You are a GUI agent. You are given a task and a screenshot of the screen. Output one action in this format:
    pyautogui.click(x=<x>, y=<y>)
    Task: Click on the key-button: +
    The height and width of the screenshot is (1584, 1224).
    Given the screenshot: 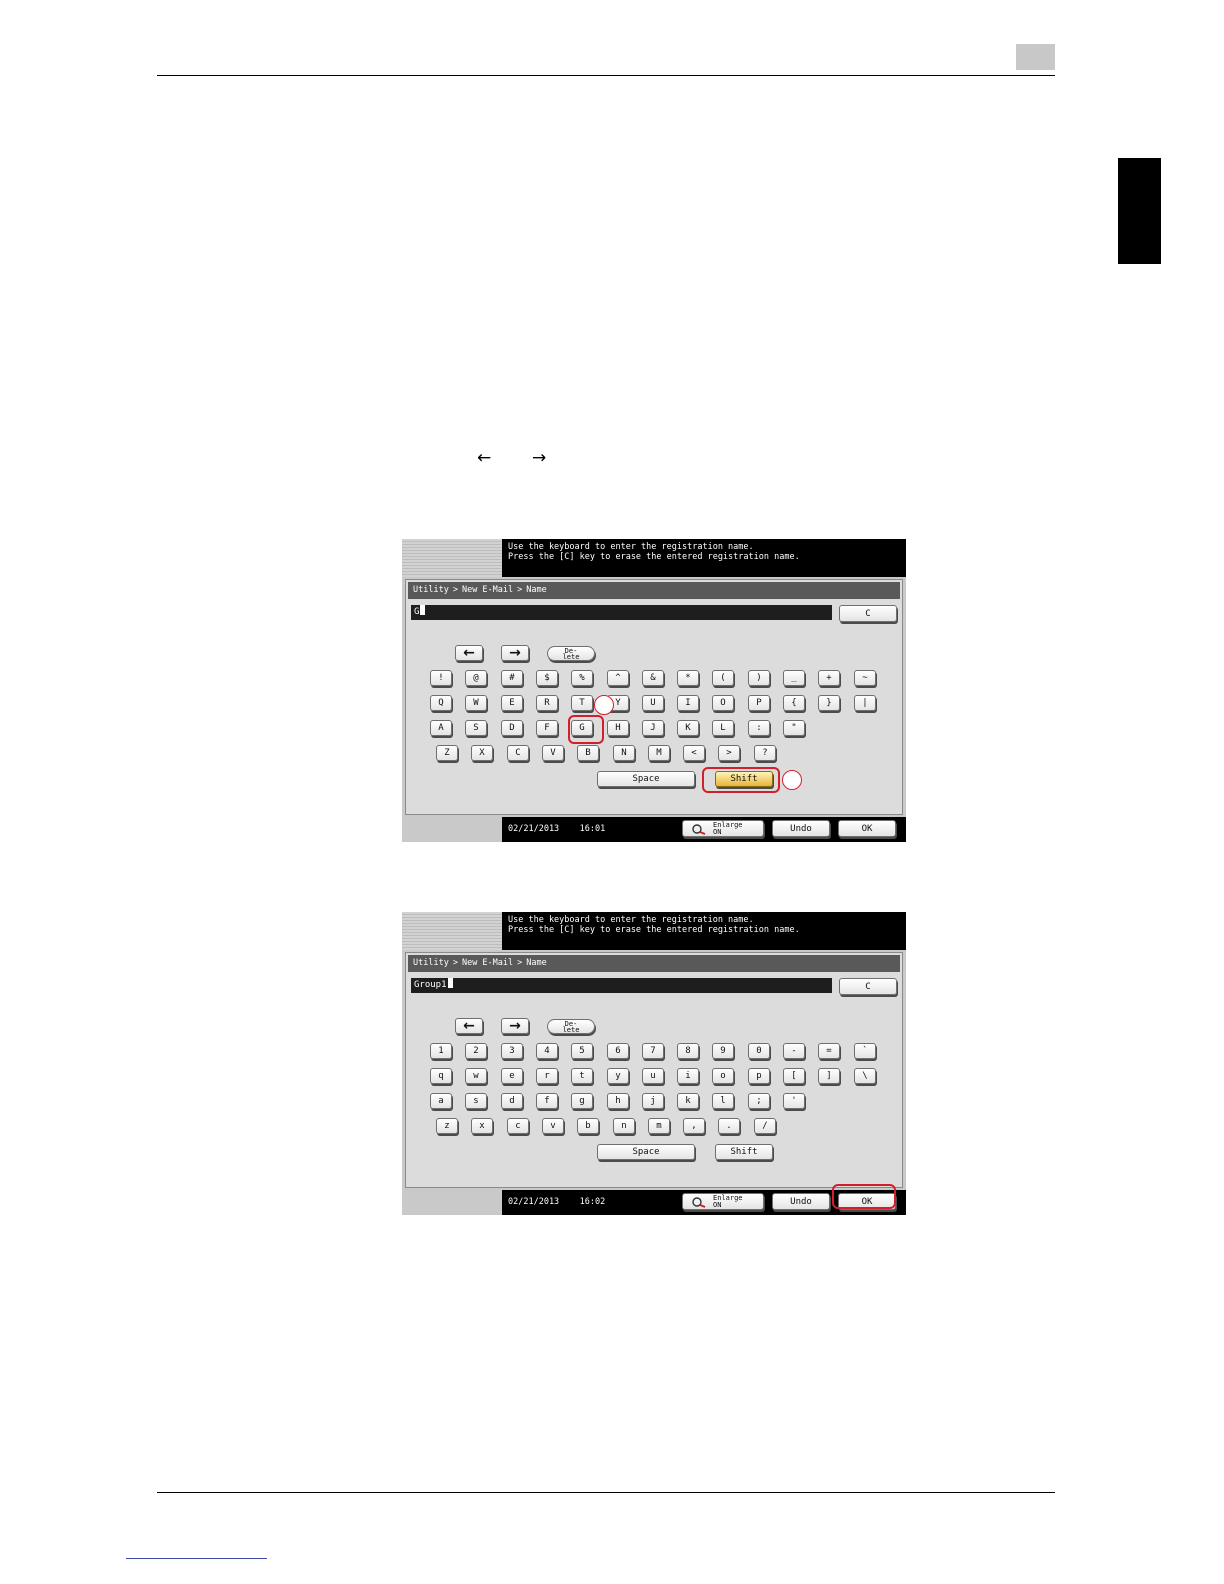 What is the action you would take?
    pyautogui.click(x=829, y=678)
    